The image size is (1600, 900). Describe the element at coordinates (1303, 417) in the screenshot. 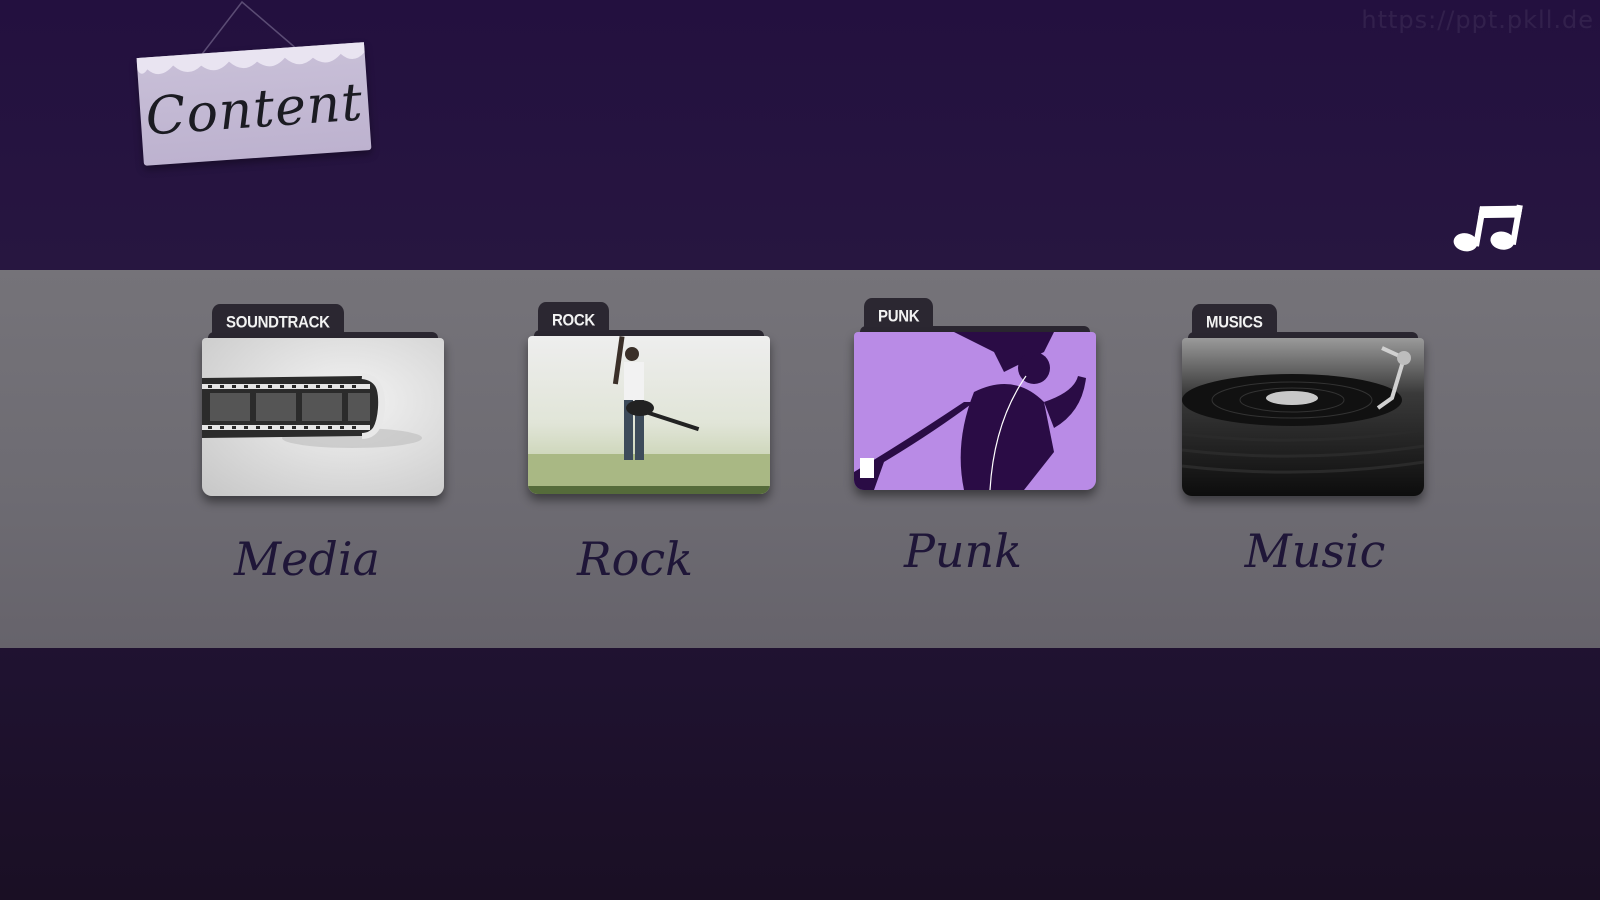

I see `vinyl-turntable-image` at that location.